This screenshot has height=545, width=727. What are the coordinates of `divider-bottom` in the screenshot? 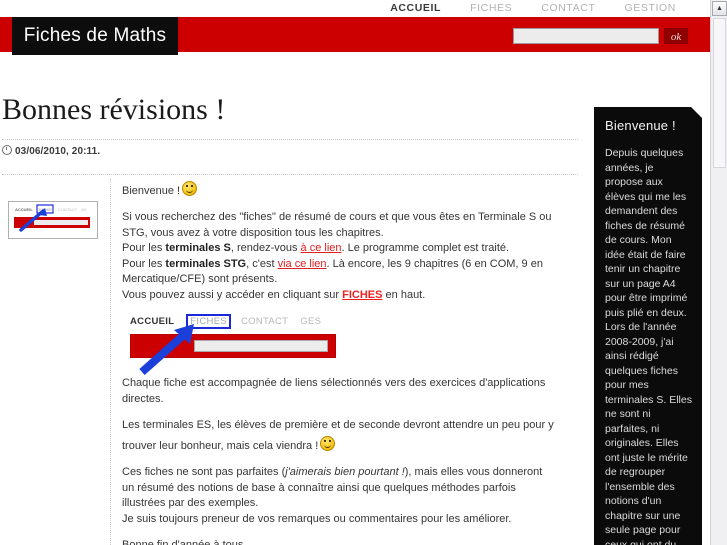 It's located at (290, 174).